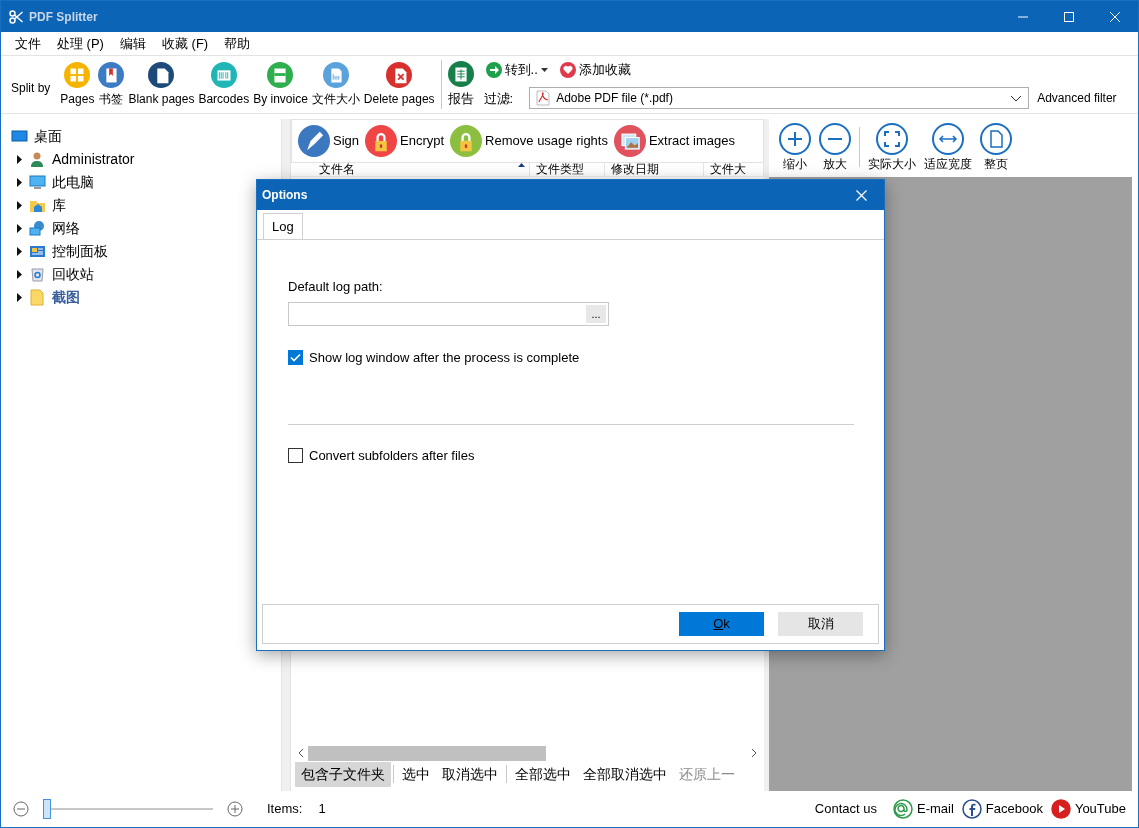 Image resolution: width=1139 pixels, height=828 pixels. What do you see at coordinates (80, 251) in the screenshot?
I see `tree-item: 控制面板` at bounding box center [80, 251].